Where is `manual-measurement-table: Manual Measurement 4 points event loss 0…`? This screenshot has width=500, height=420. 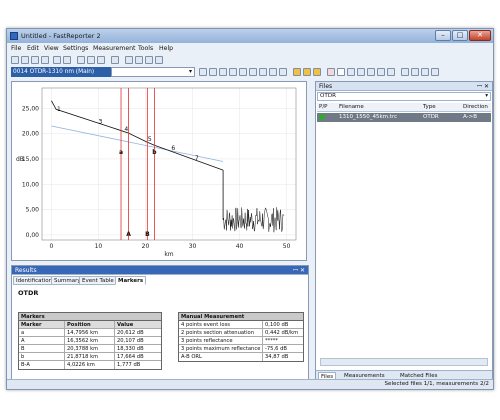 manual-measurement-table: Manual Measurement 4 points event loss 0… is located at coordinates (241, 337).